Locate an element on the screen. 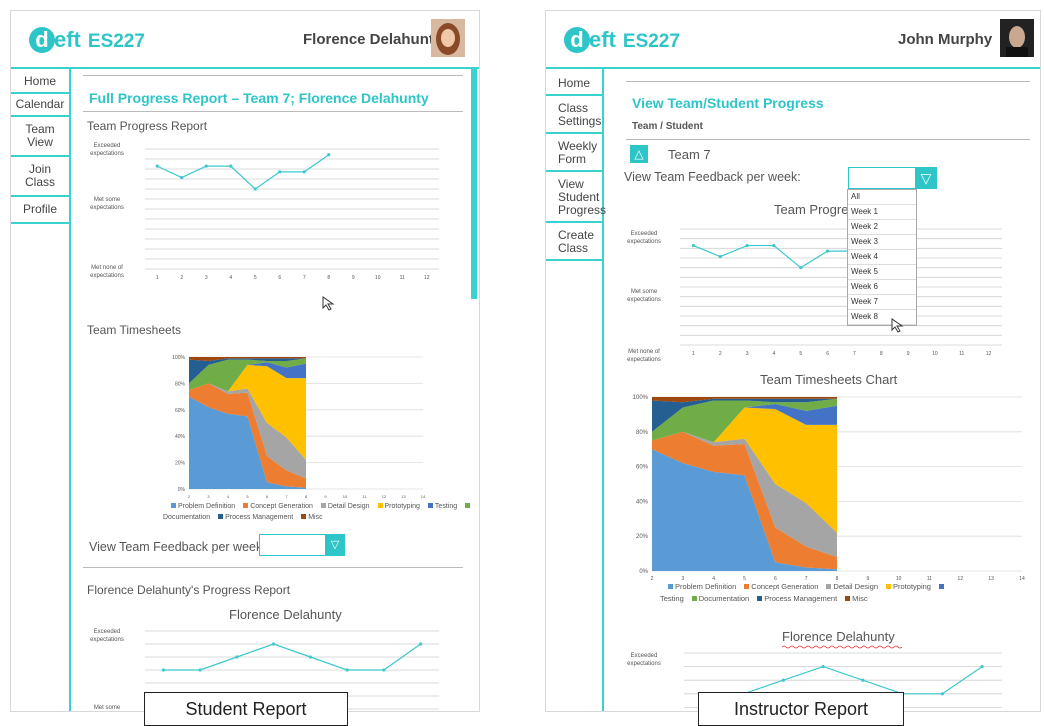 The image size is (1044, 726). nav-class-settings: Class Settings is located at coordinates (574, 115).